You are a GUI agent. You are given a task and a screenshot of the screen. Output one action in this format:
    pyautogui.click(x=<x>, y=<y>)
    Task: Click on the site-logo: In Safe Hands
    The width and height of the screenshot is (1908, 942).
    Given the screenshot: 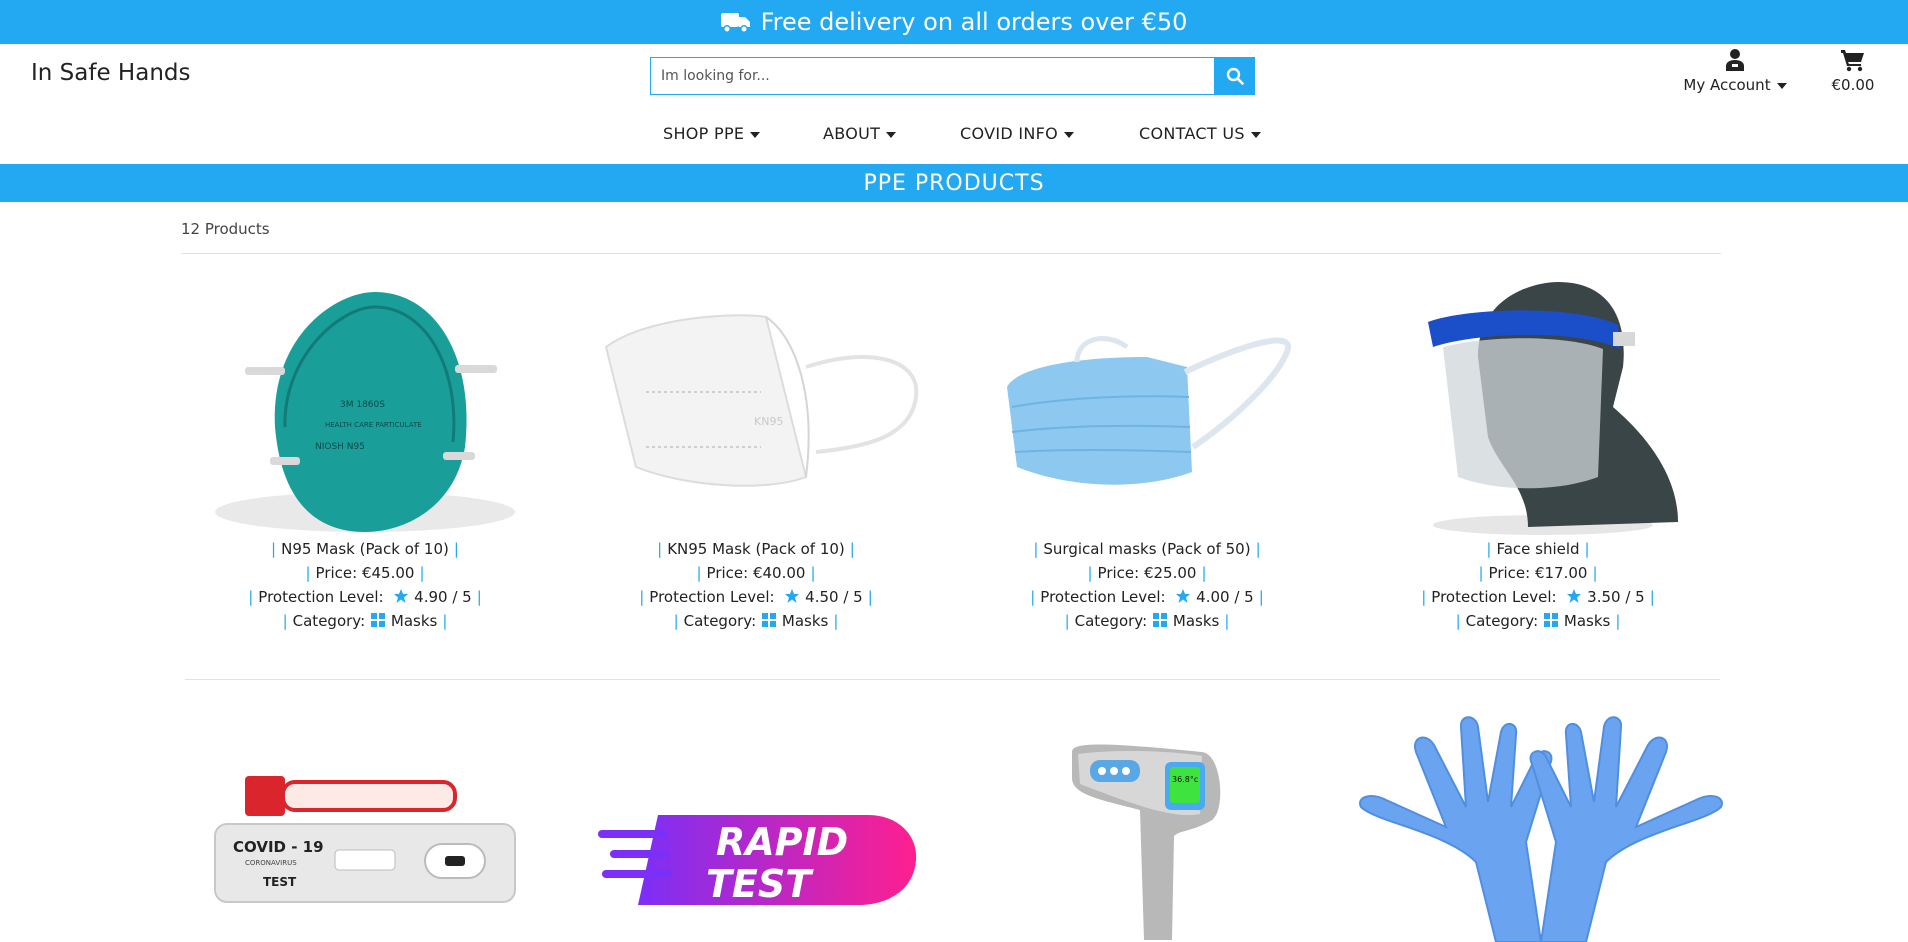 What is the action you would take?
    pyautogui.click(x=110, y=73)
    